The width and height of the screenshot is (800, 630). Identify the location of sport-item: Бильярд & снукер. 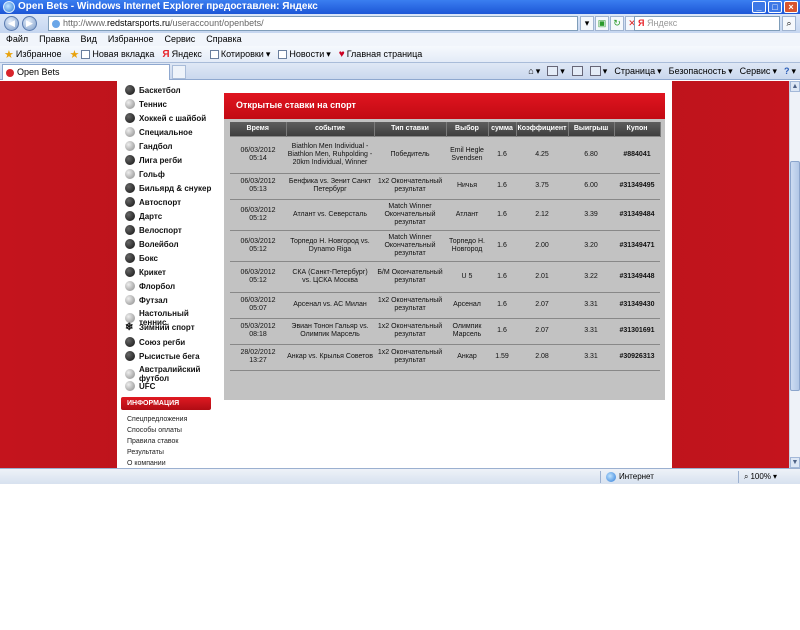
(172, 188).